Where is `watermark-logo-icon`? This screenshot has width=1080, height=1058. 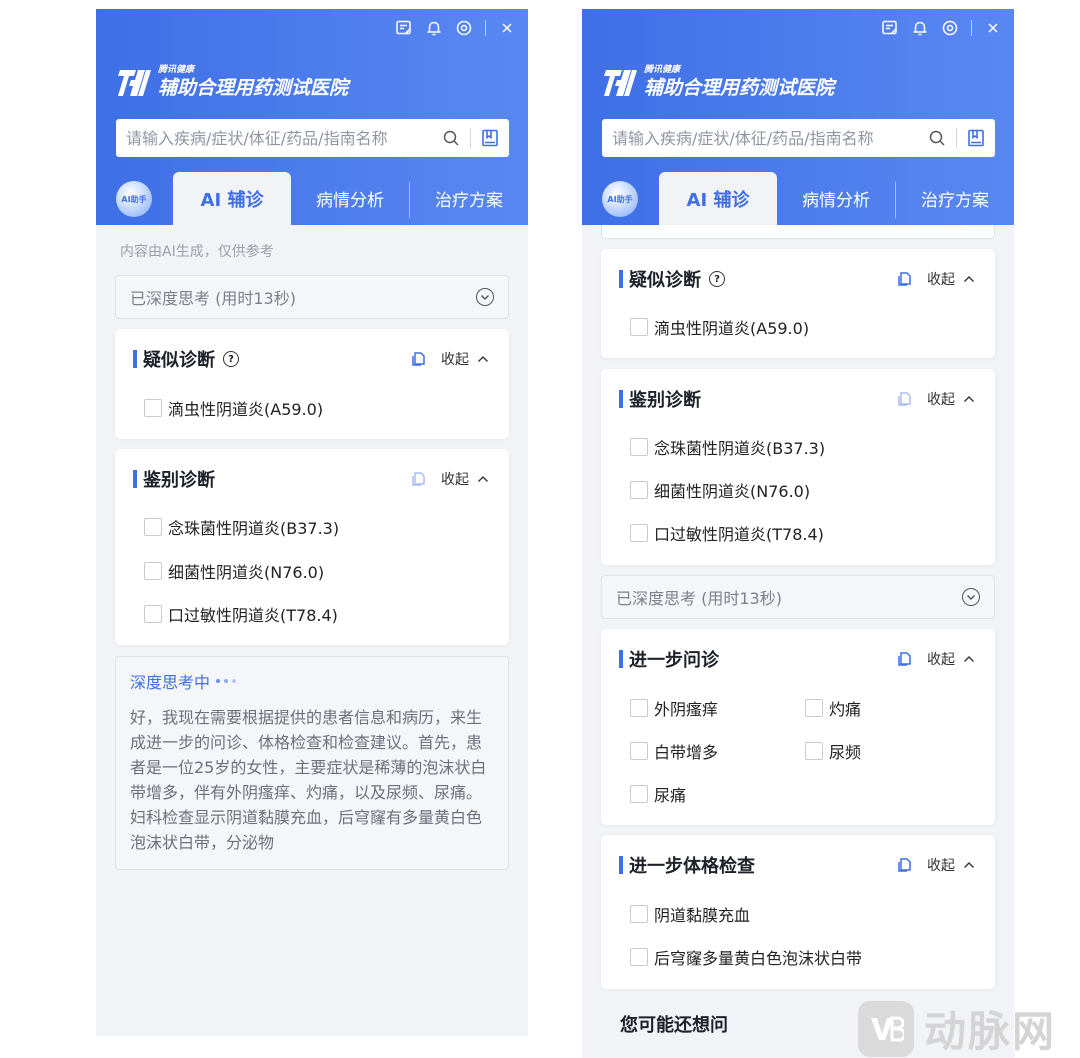
watermark-logo-icon is located at coordinates (886, 1028).